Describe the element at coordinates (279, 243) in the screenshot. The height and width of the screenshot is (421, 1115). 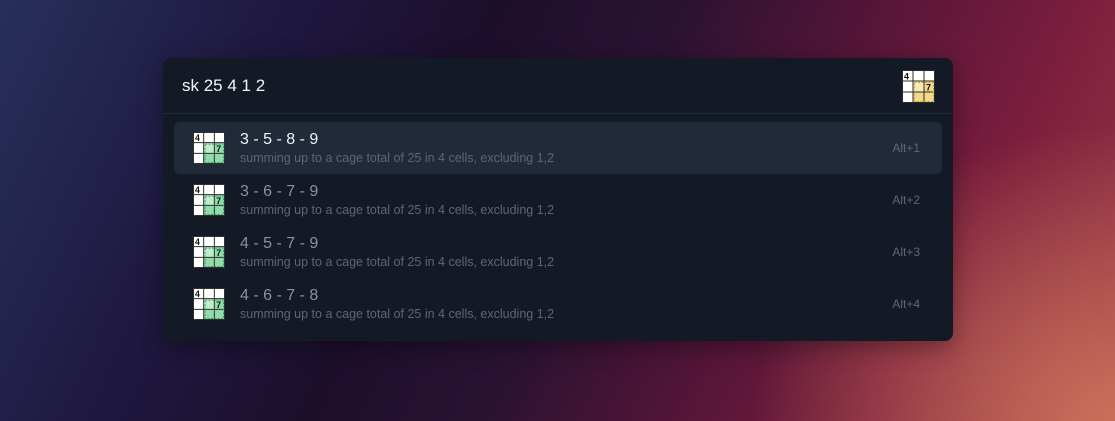
I see `result-title: 4 - 5 - 7 - 9` at that location.